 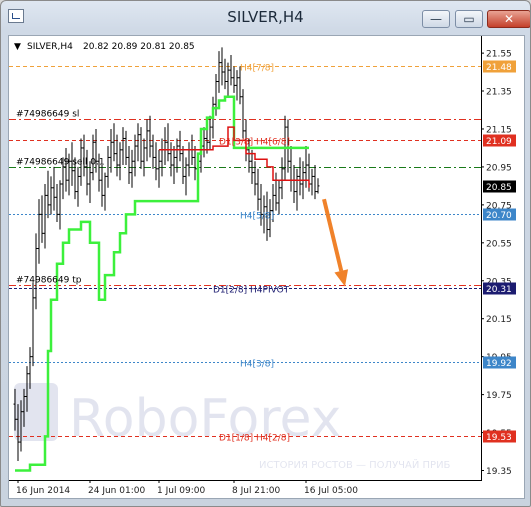 I want to click on time-tick-label: 1 Jul 09:00, so click(x=181, y=491).